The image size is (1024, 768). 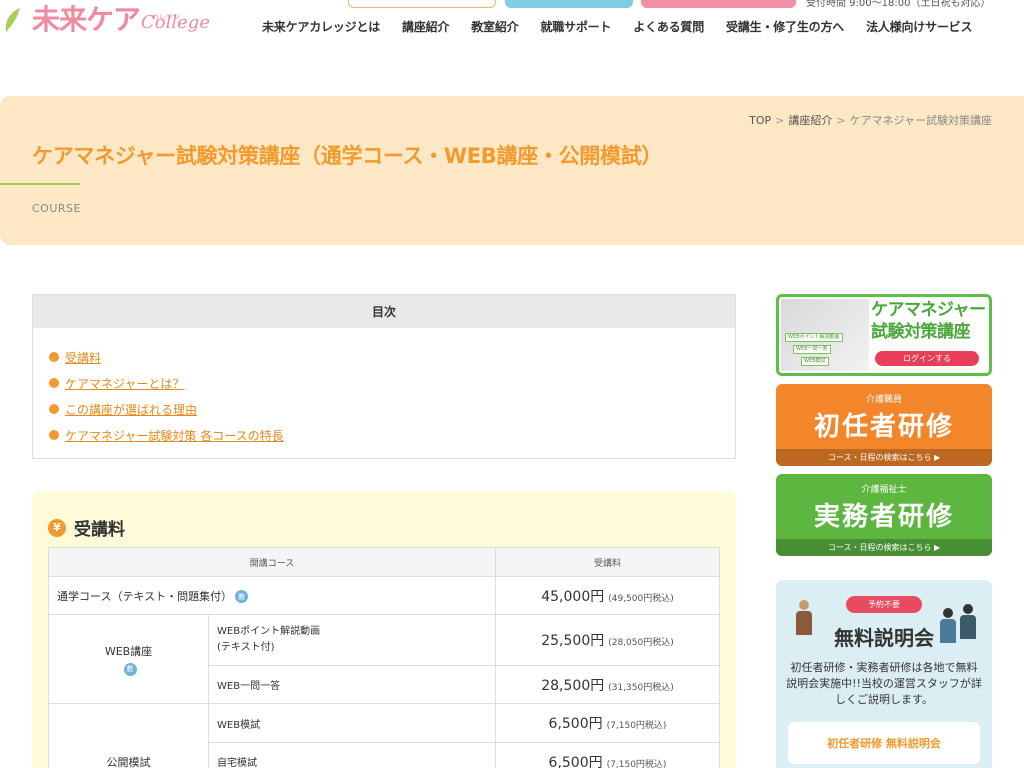 I want to click on no-reservation-badge: 予約不要, so click(x=884, y=604).